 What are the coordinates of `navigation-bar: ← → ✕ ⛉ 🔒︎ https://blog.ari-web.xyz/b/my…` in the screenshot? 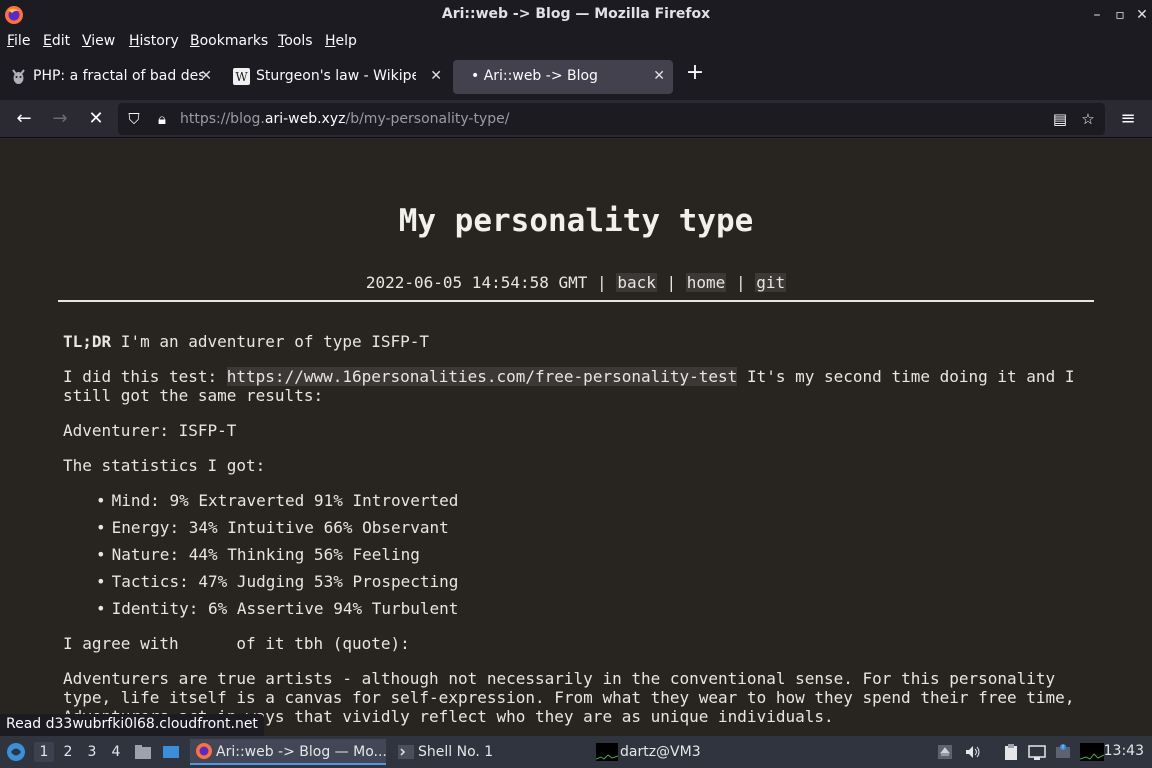 It's located at (576, 119).